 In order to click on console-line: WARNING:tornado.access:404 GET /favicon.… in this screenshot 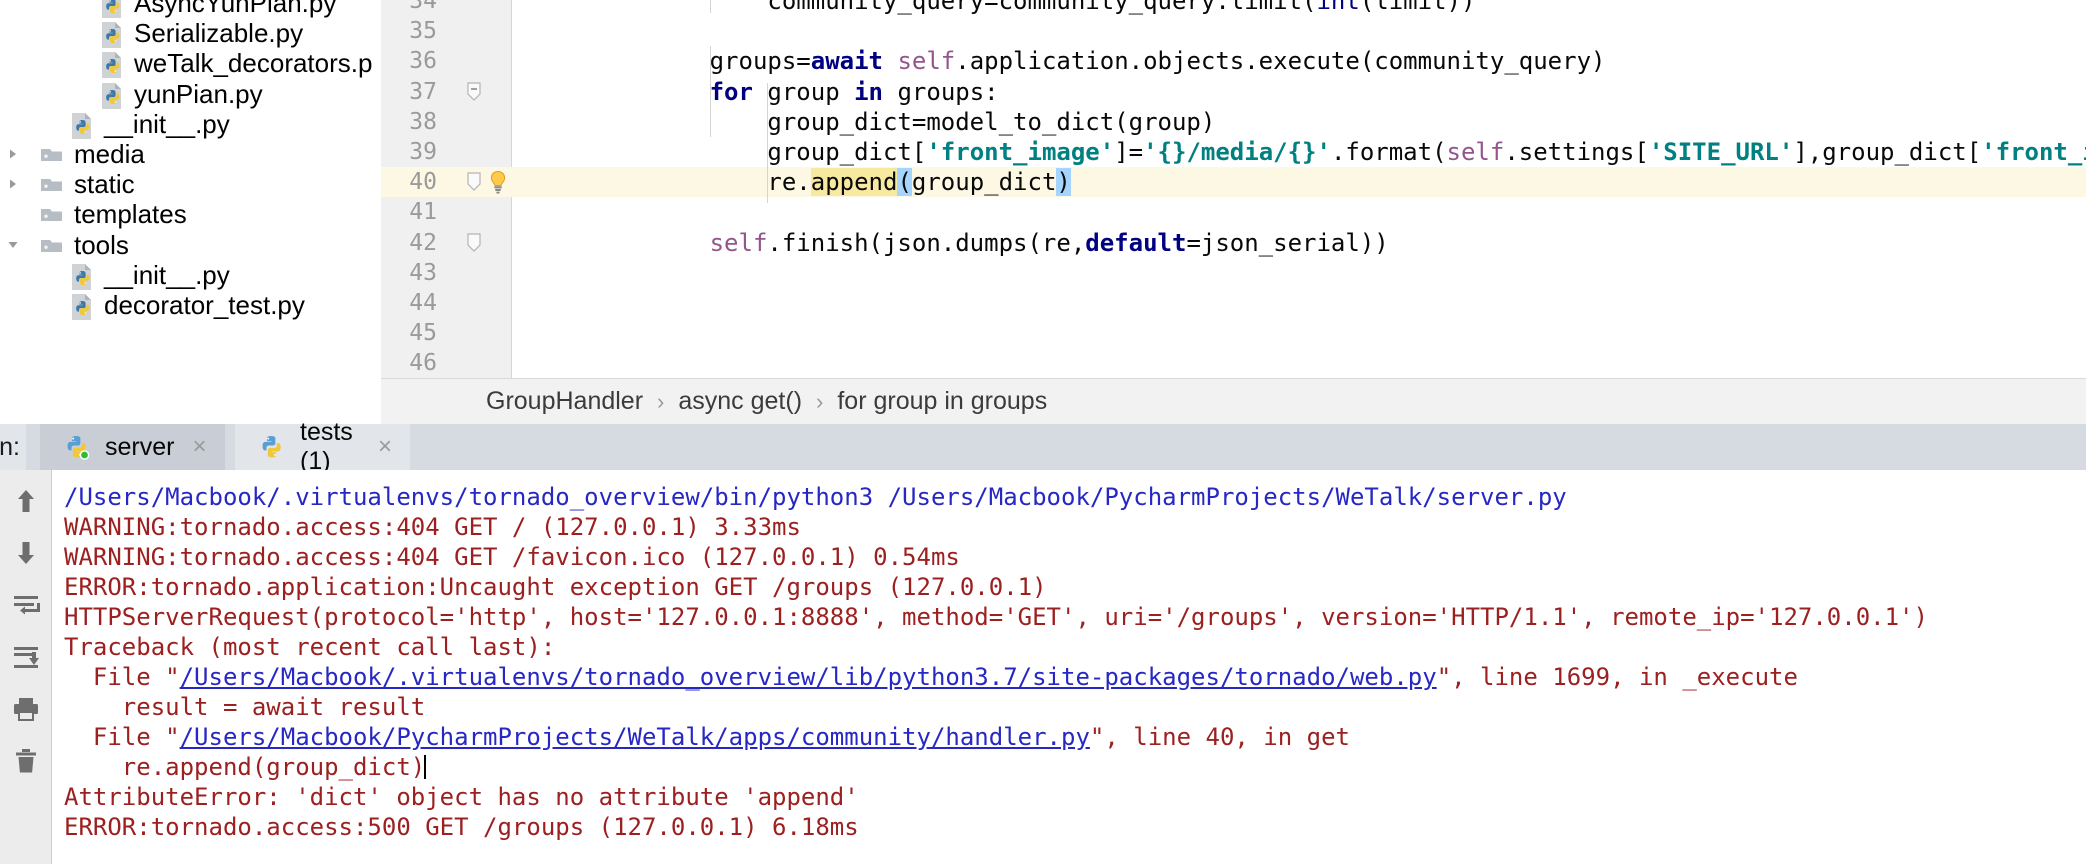, I will do `click(512, 557)`.